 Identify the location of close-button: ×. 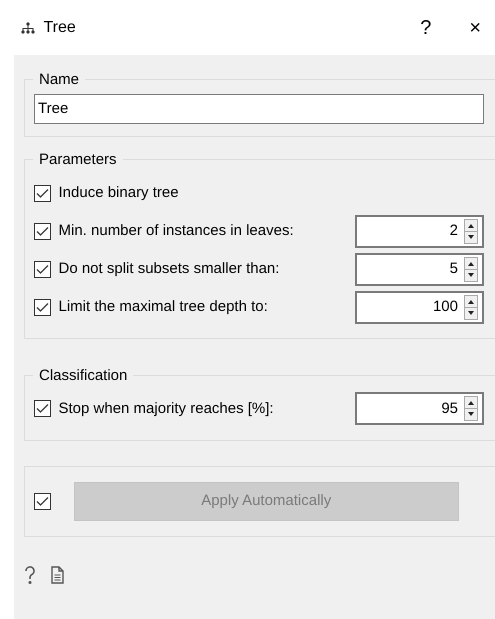
(475, 27).